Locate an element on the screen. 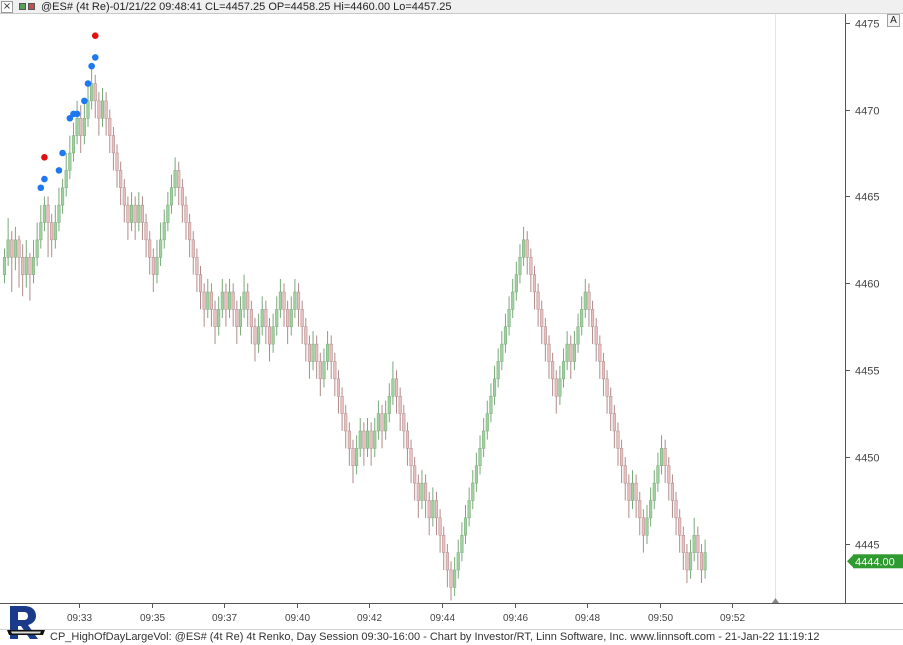 The image size is (903, 645). price-tick-label: 4470 is located at coordinates (867, 112).